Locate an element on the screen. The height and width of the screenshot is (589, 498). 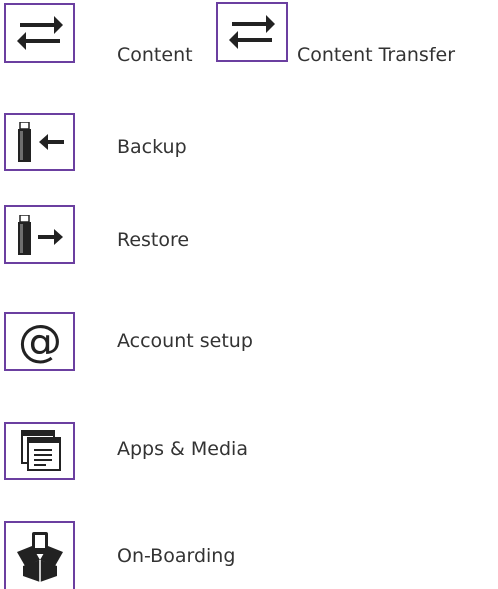
menu-item-backup: Backup is located at coordinates (249, 145).